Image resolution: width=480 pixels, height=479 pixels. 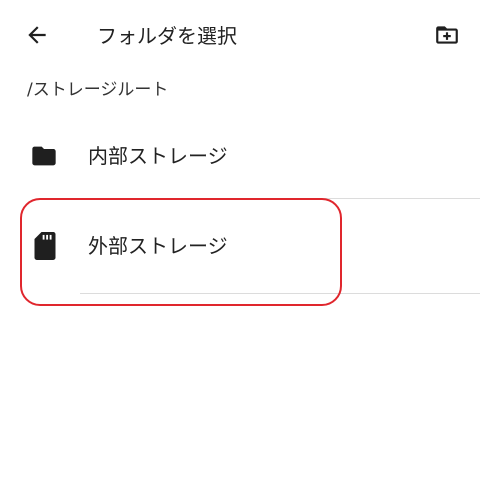 I want to click on divider, so click(x=280, y=293).